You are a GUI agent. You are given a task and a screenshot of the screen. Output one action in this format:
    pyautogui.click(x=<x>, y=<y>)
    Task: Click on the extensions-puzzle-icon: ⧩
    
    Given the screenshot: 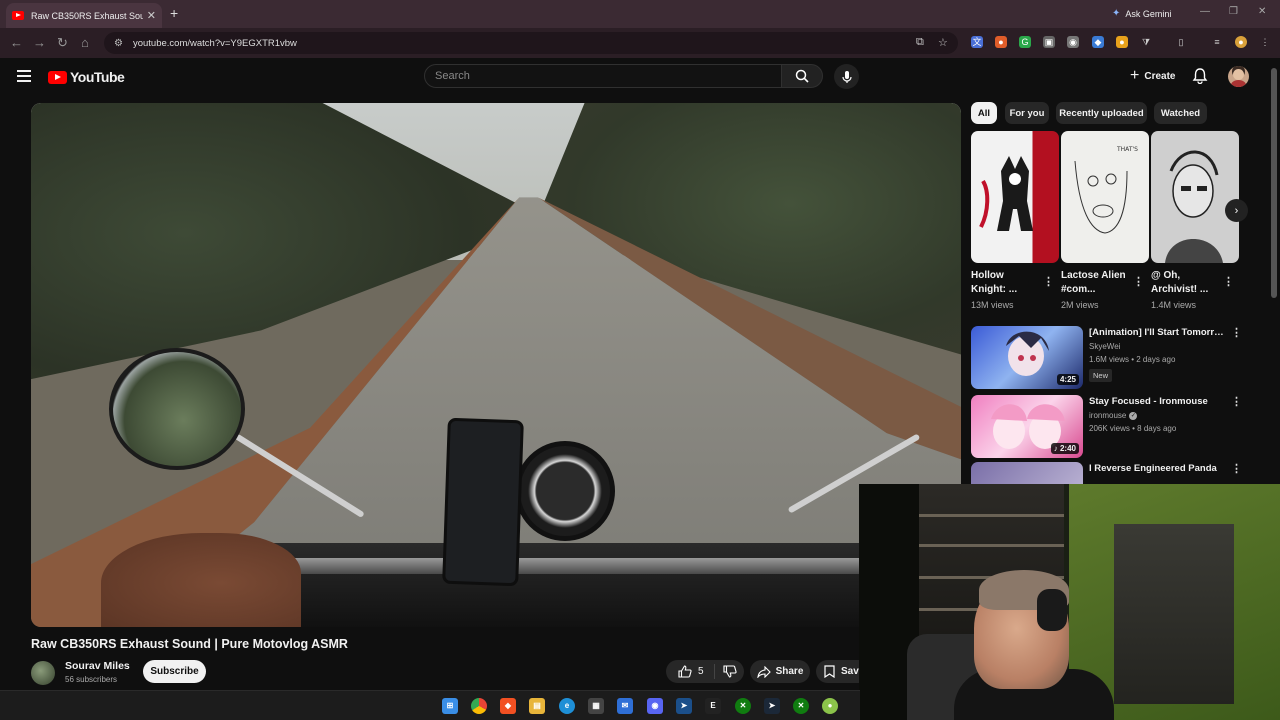 What is the action you would take?
    pyautogui.click(x=1146, y=42)
    